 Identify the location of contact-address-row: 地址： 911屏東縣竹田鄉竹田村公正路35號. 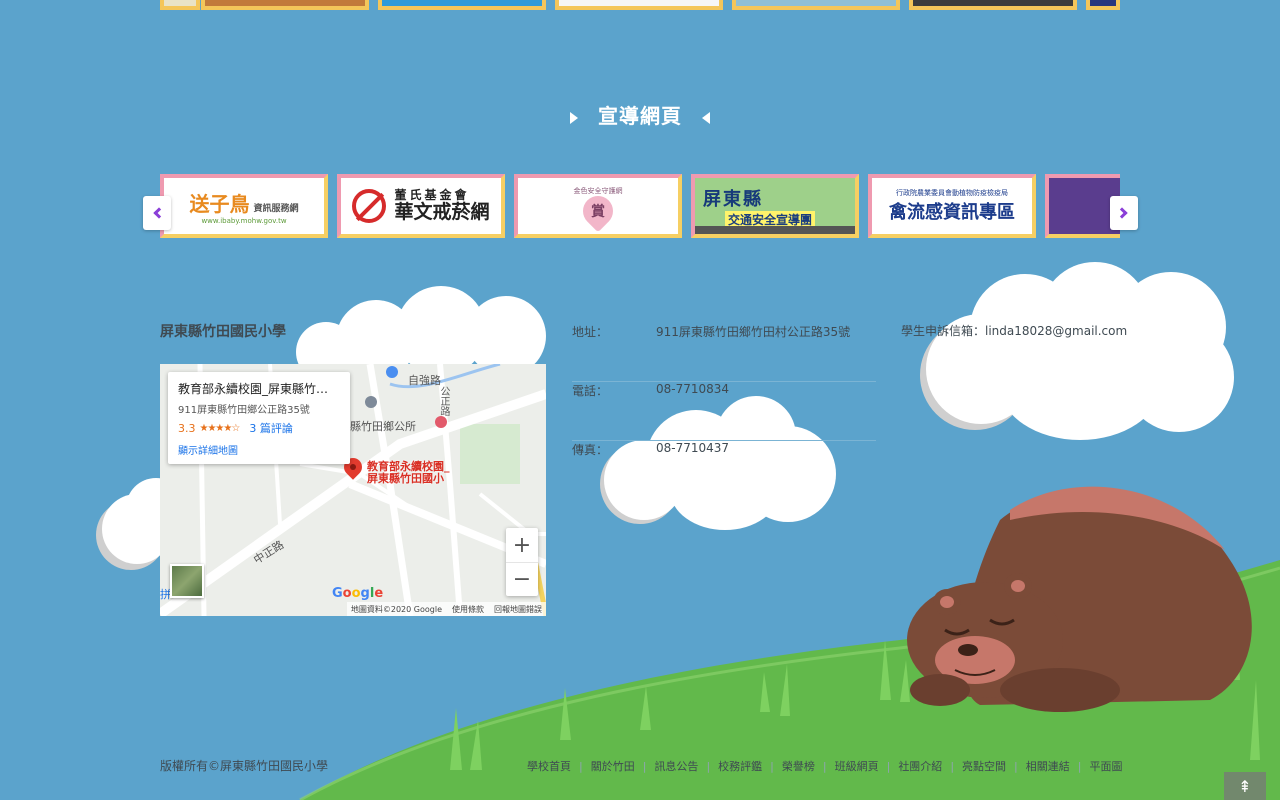
(724, 352).